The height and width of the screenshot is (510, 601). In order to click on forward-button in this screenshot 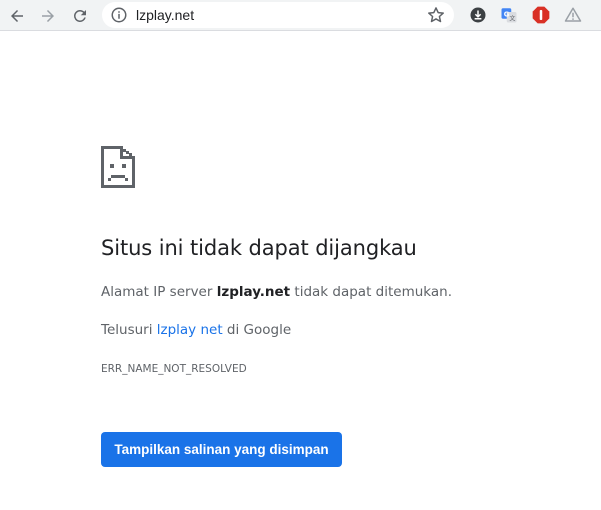, I will do `click(47, 15)`.